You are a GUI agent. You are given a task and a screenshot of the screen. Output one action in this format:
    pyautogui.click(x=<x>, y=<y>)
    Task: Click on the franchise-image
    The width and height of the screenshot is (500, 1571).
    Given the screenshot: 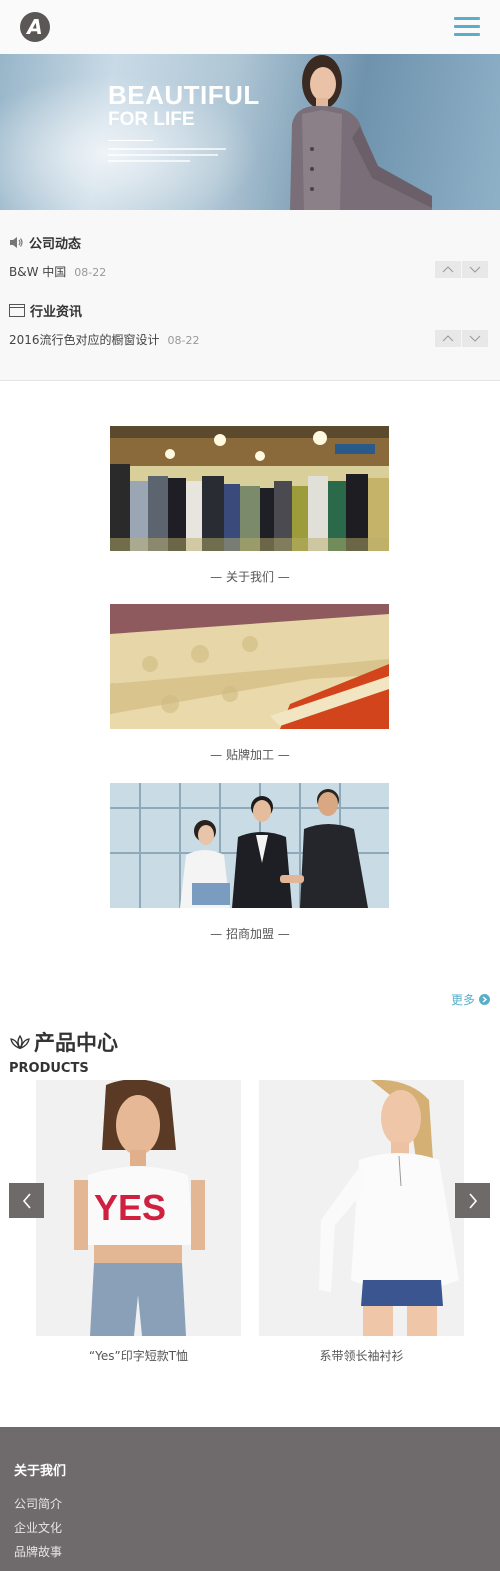 What is the action you would take?
    pyautogui.click(x=249, y=845)
    